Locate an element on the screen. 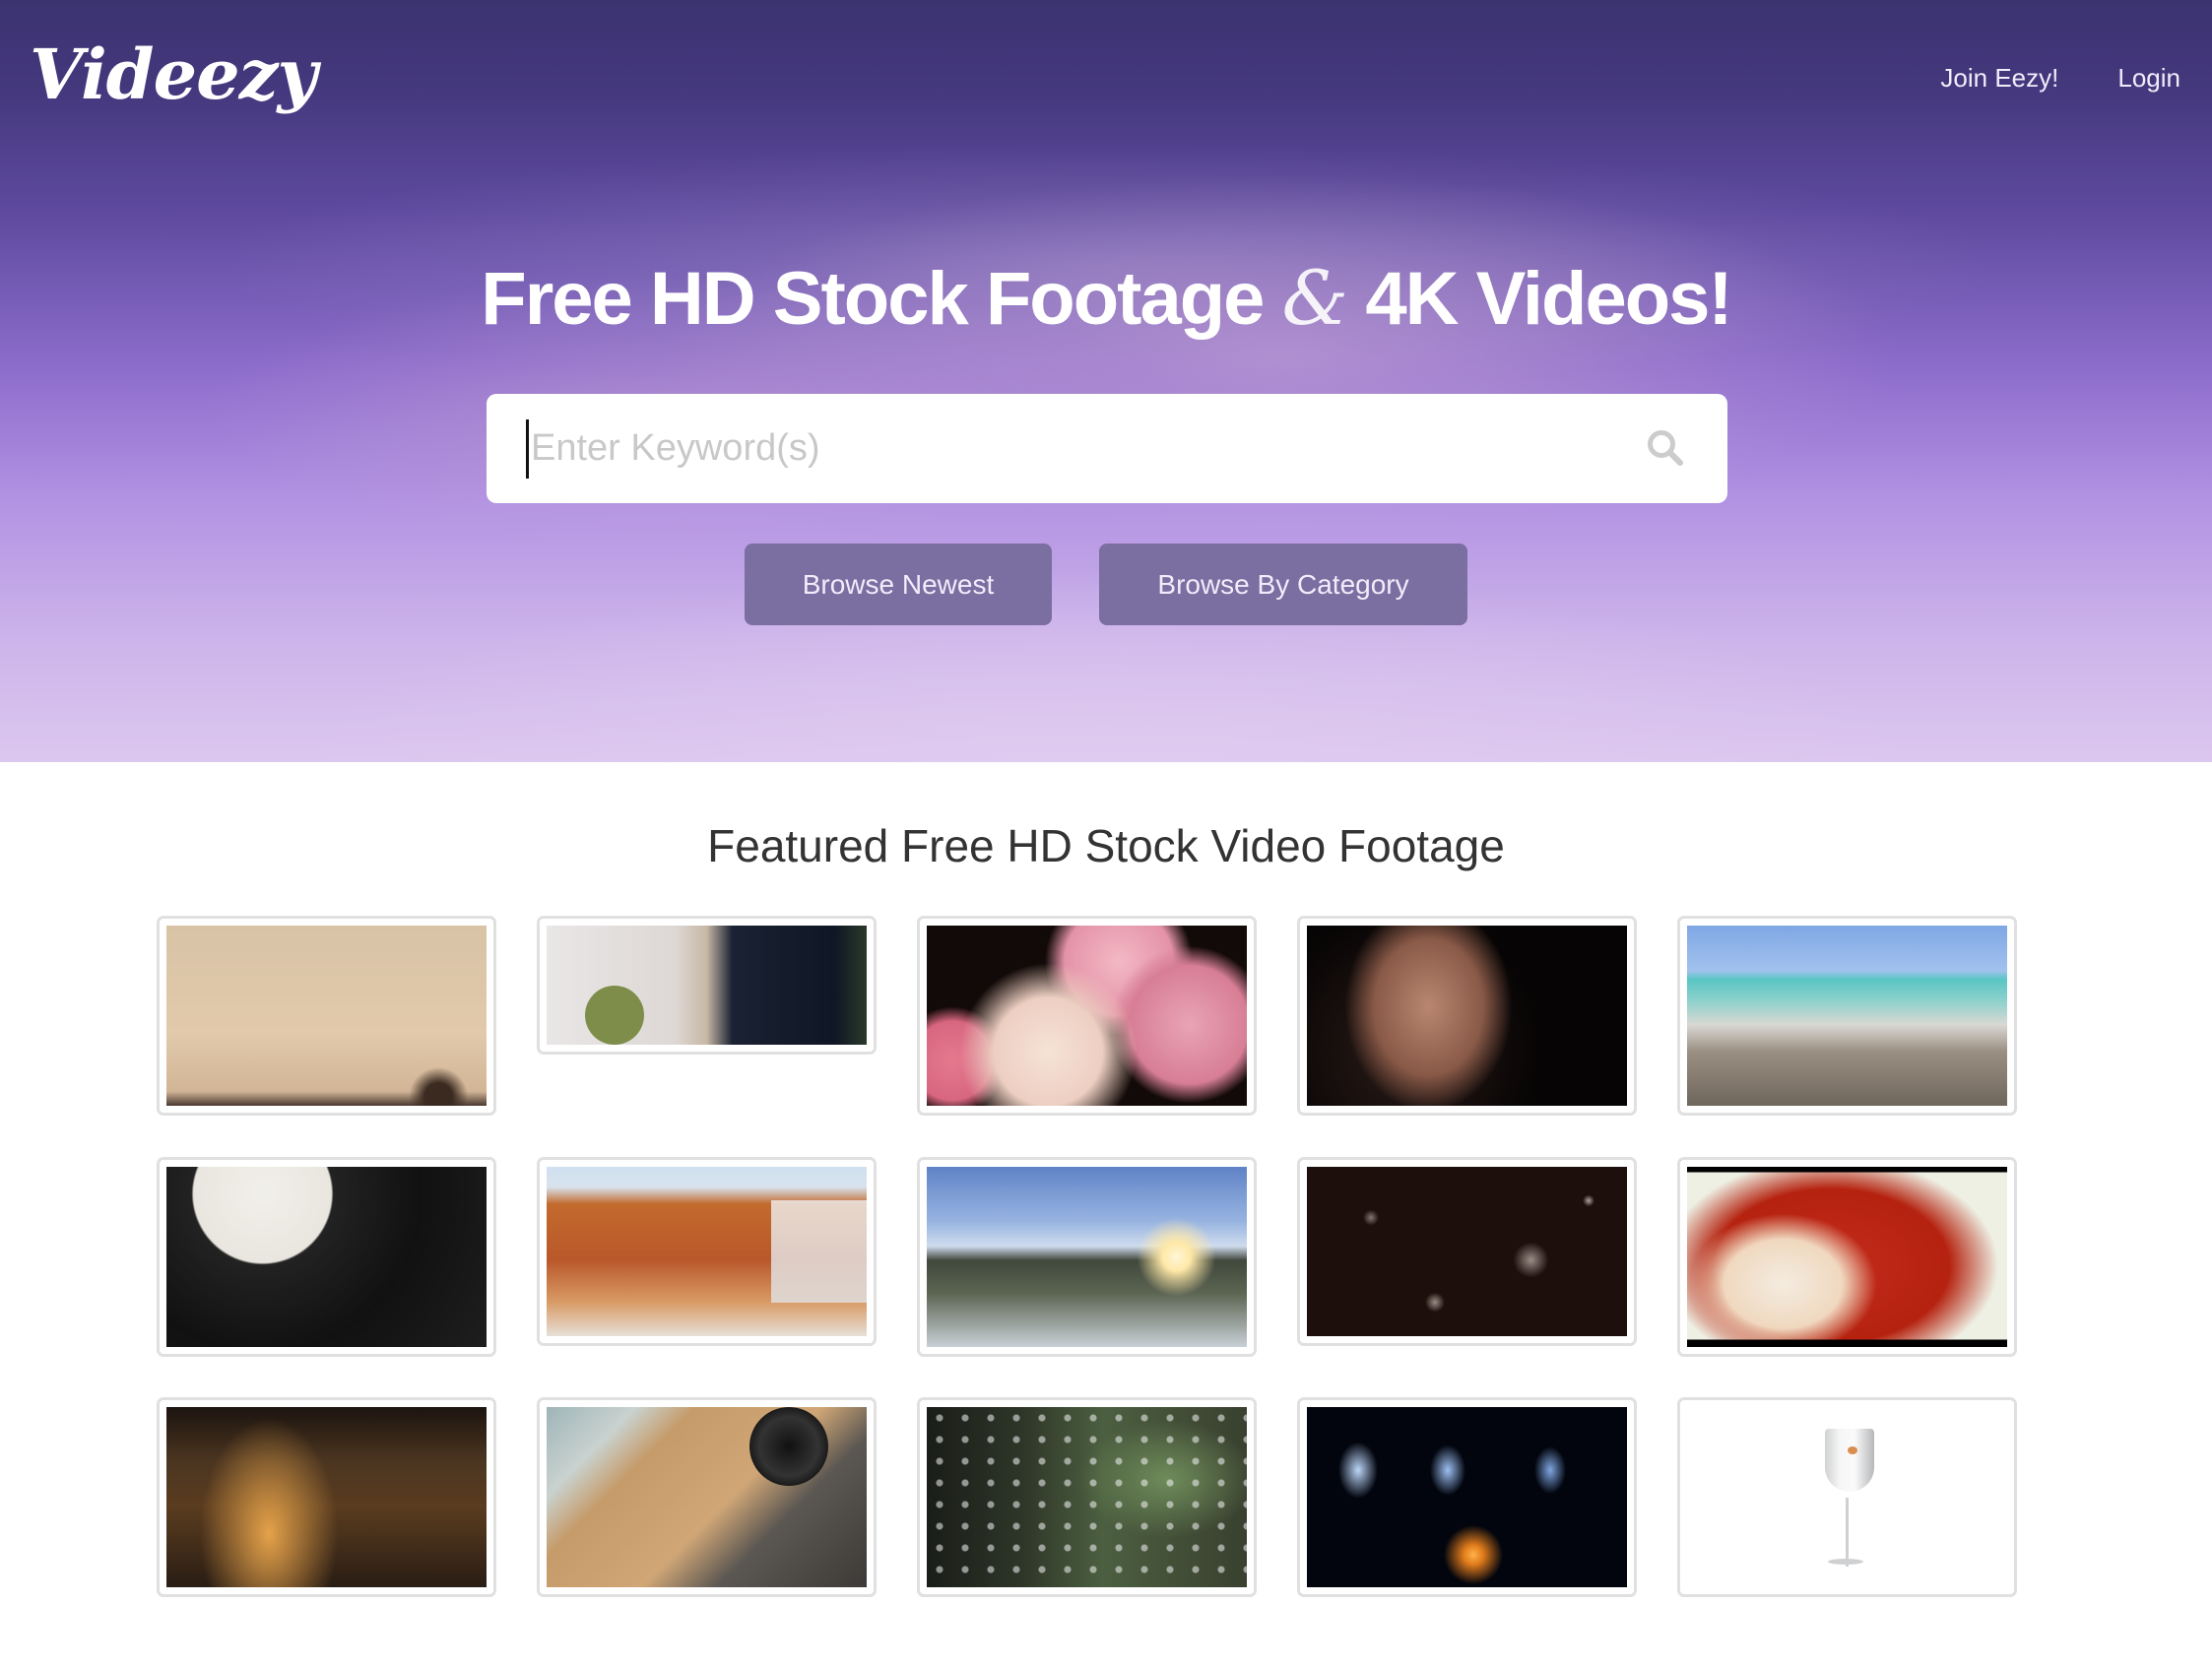 The height and width of the screenshot is (1668, 2212). search-icon is located at coordinates (1665, 448).